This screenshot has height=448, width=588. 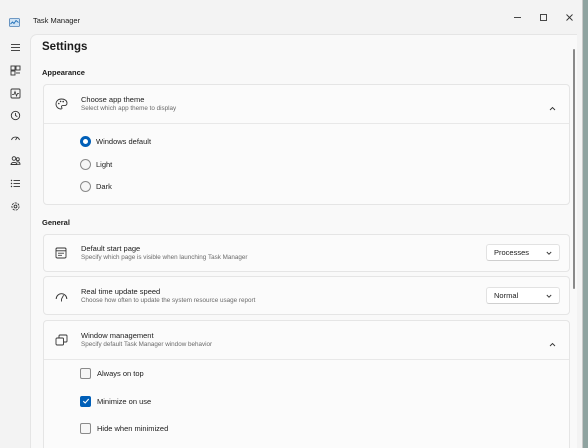 I want to click on start-page-icon, so click(x=61, y=253).